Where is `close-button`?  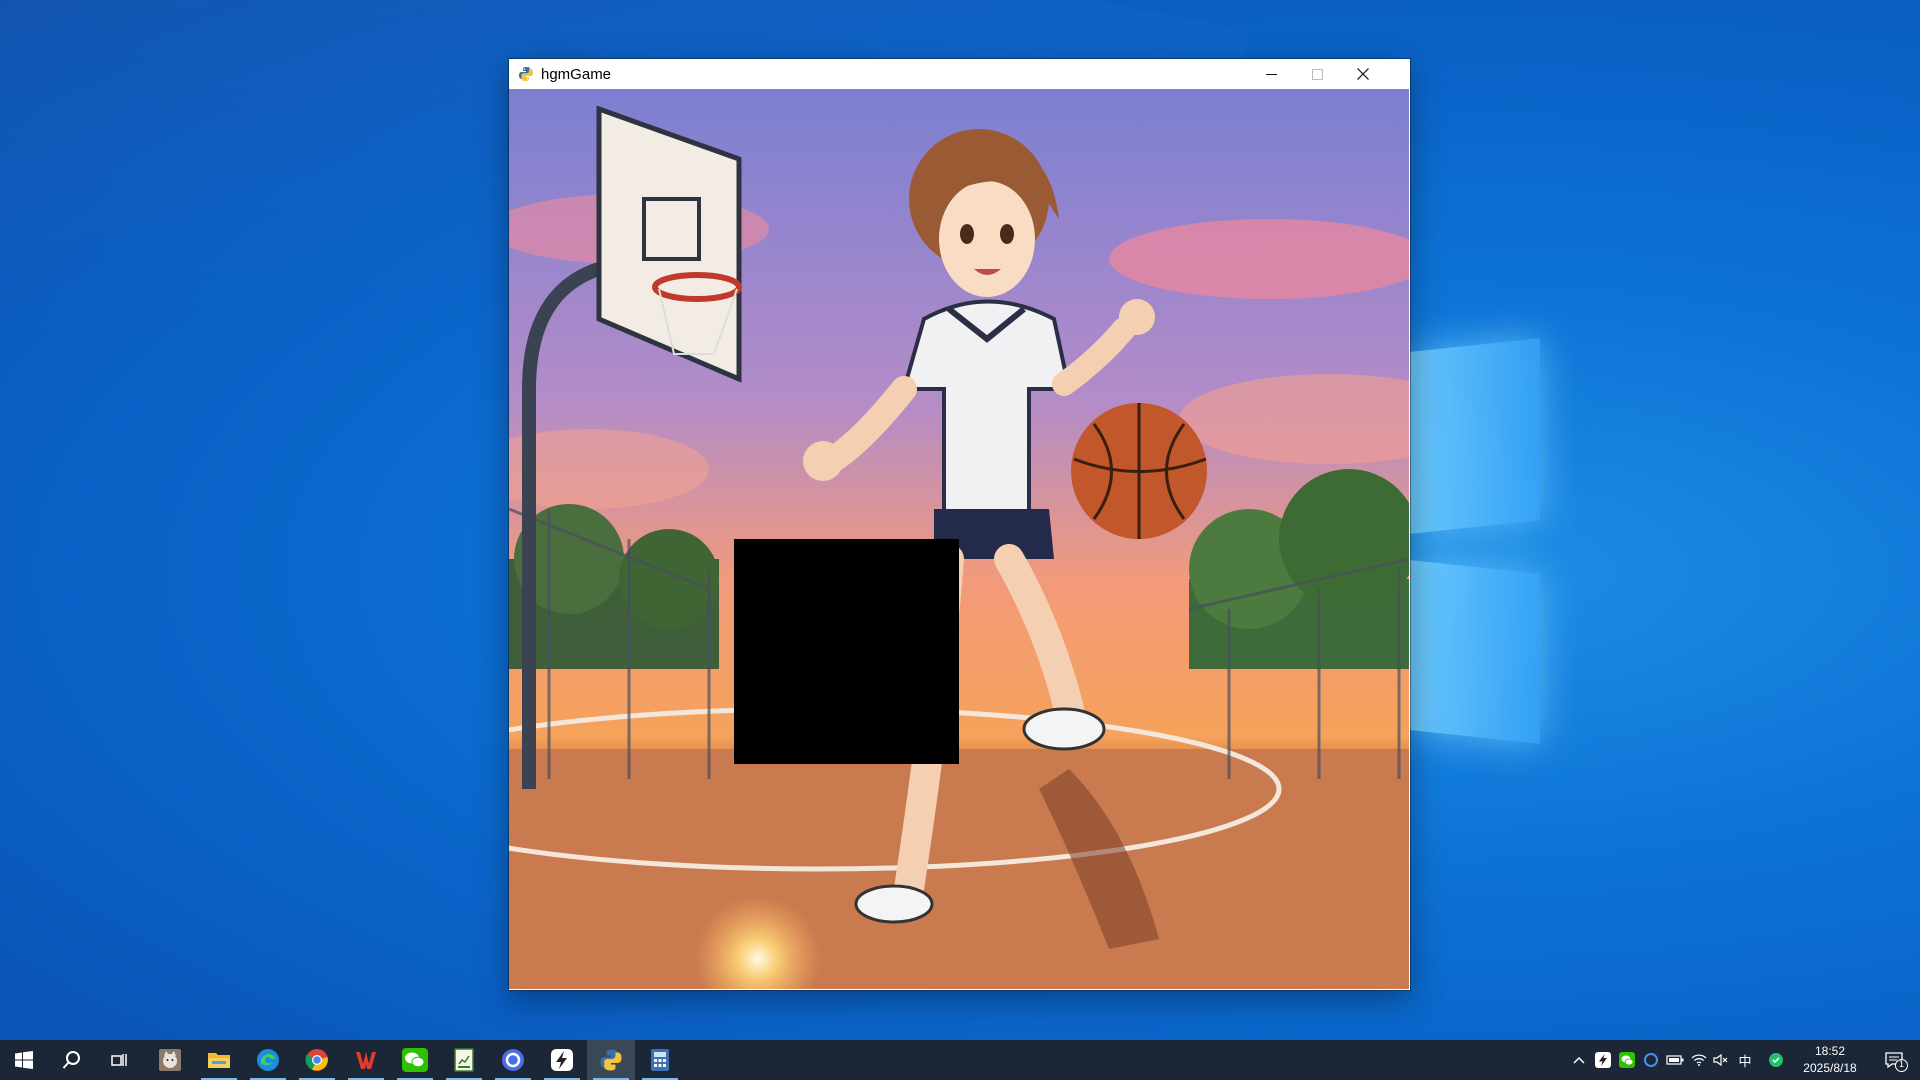 close-button is located at coordinates (1363, 74).